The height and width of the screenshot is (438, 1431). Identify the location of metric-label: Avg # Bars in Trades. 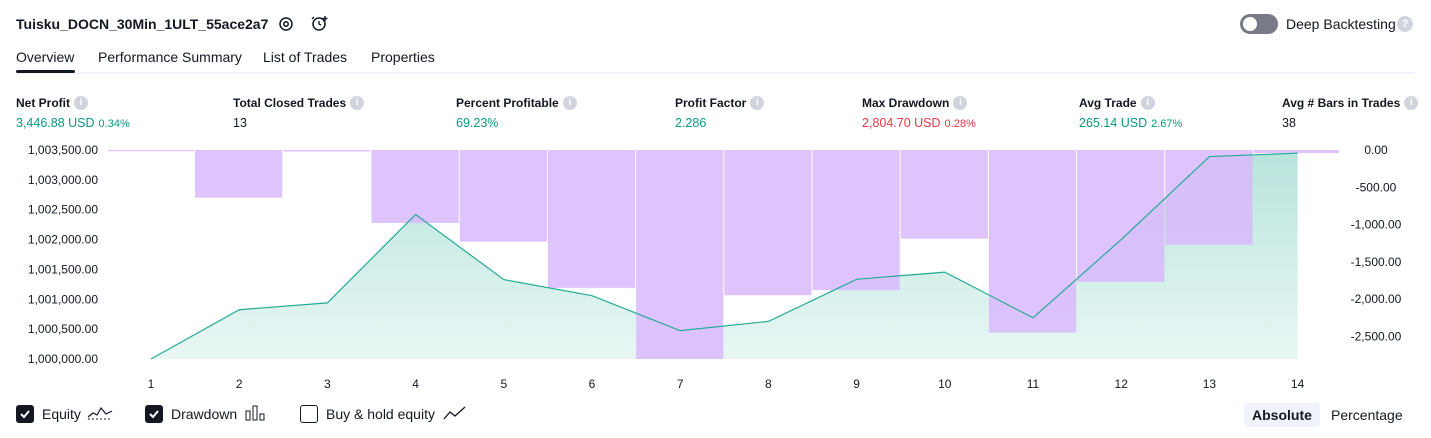
(1341, 102).